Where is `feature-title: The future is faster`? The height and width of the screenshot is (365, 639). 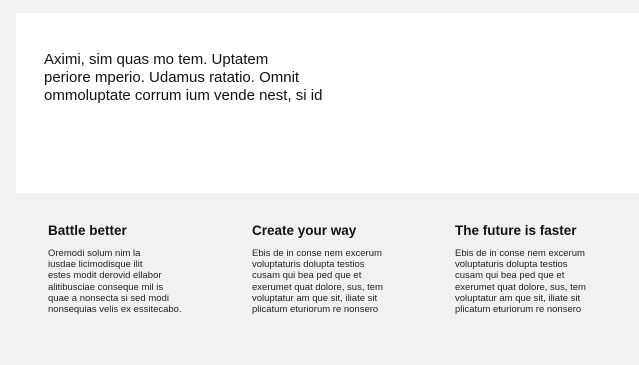 feature-title: The future is faster is located at coordinates (516, 230).